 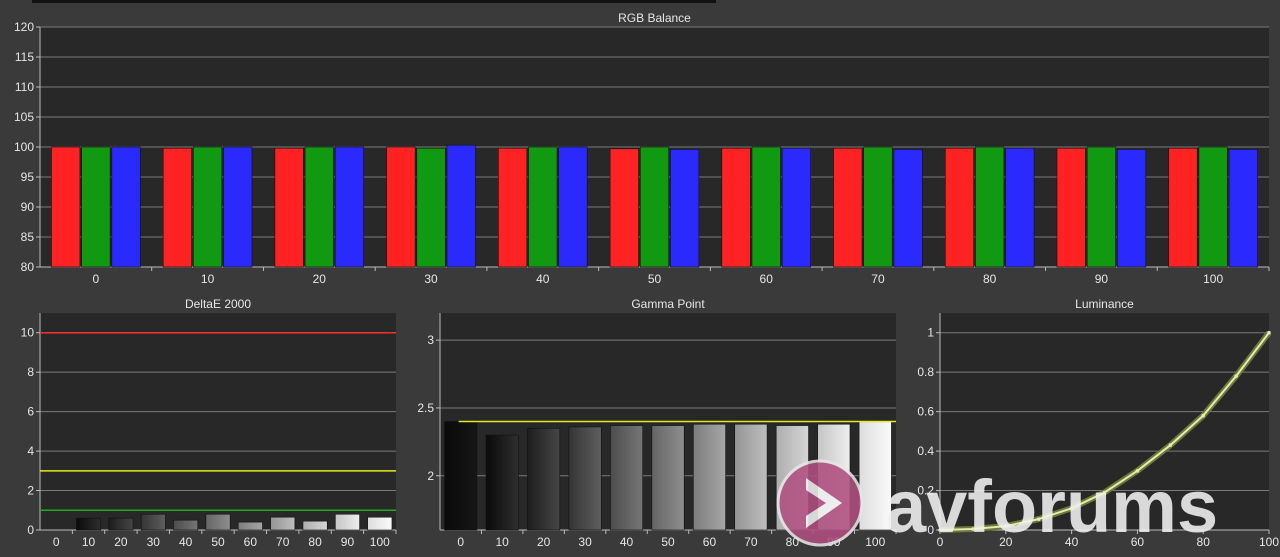 What do you see at coordinates (925, 372) in the screenshot?
I see `y-tick-label: 0.8` at bounding box center [925, 372].